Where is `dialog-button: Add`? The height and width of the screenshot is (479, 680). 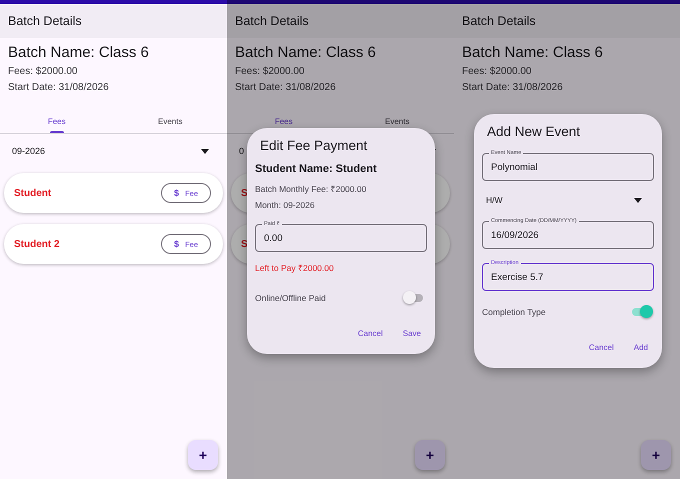 dialog-button: Add is located at coordinates (641, 347).